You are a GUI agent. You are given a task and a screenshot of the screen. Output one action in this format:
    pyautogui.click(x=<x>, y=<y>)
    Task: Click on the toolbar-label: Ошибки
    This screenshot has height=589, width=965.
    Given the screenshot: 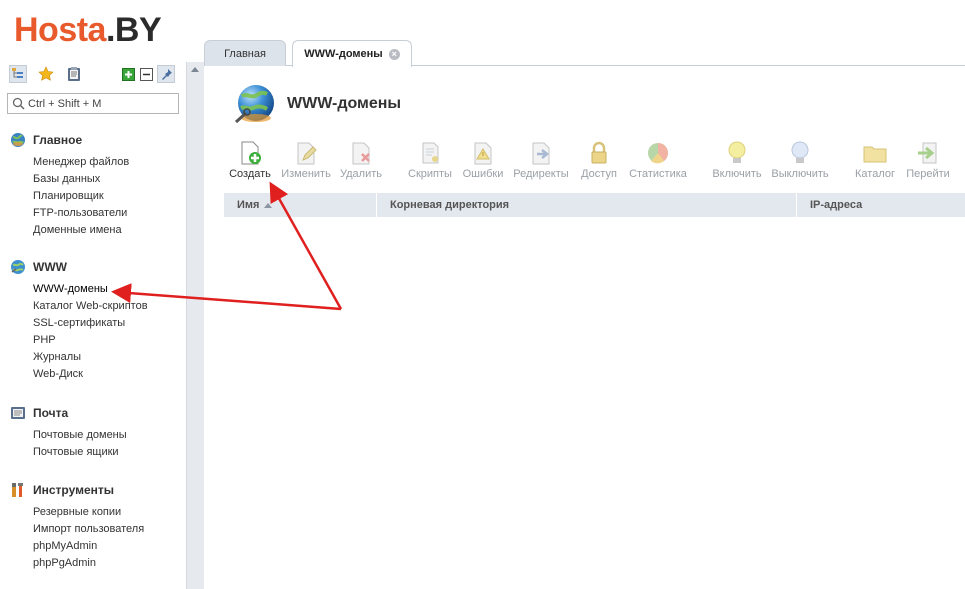 What is the action you would take?
    pyautogui.click(x=483, y=174)
    